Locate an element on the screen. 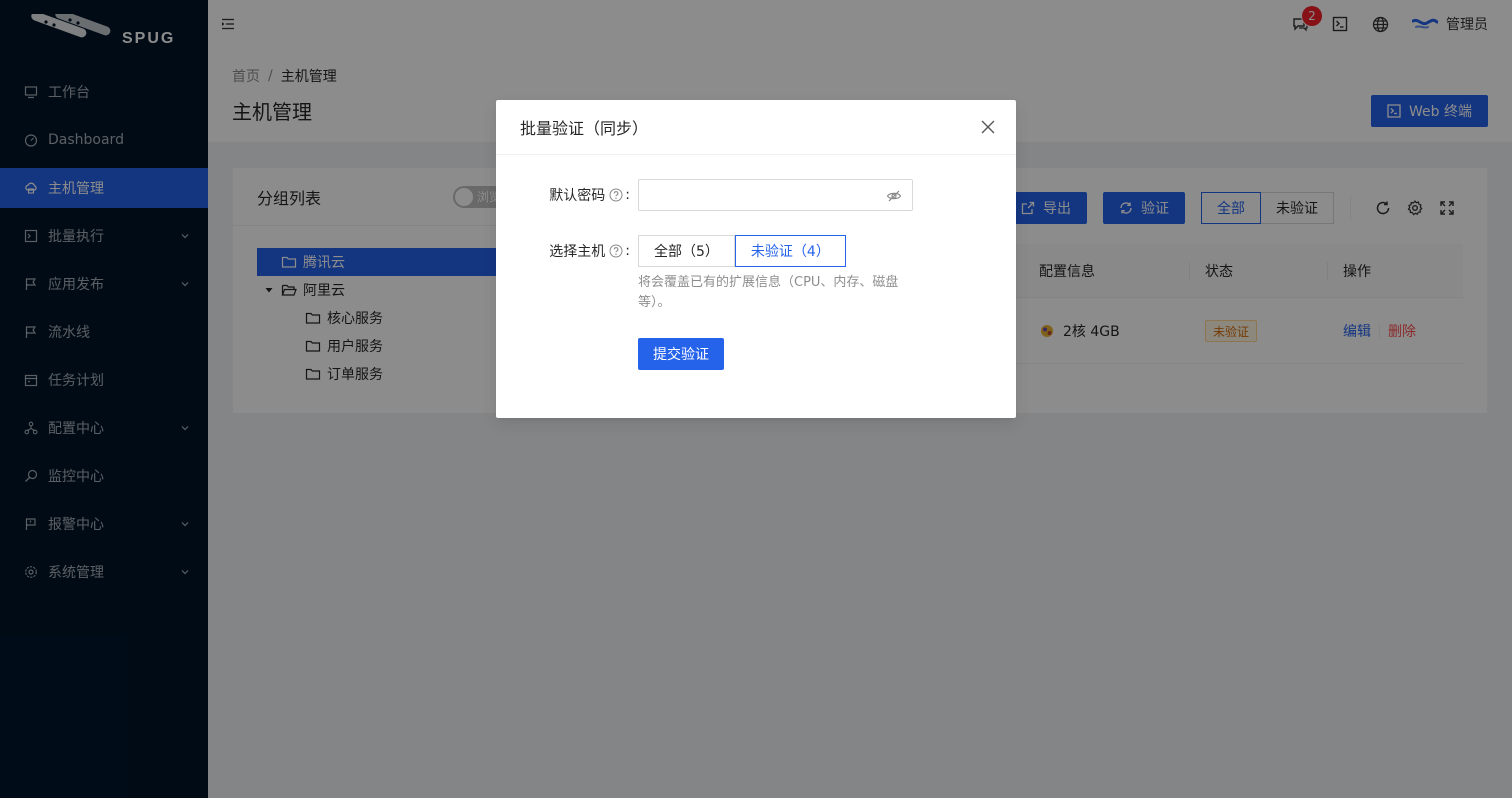 The width and height of the screenshot is (1512, 798). host-scope-radio: 全部（5） 未验证（4） is located at coordinates (773, 251).